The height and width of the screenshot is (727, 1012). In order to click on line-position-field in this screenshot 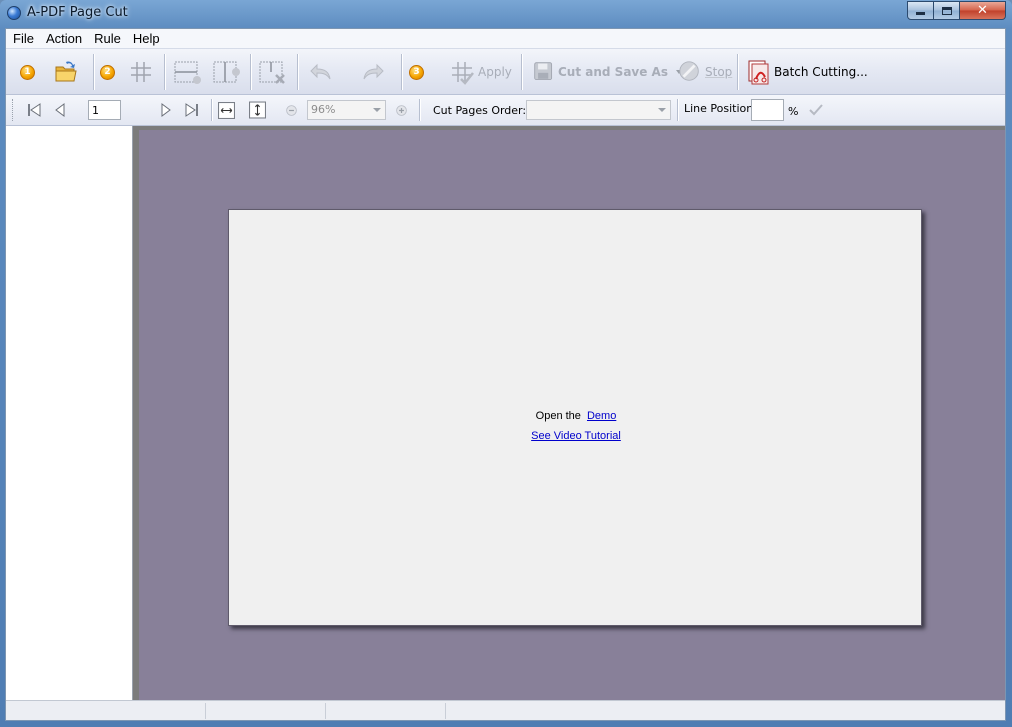, I will do `click(767, 110)`.